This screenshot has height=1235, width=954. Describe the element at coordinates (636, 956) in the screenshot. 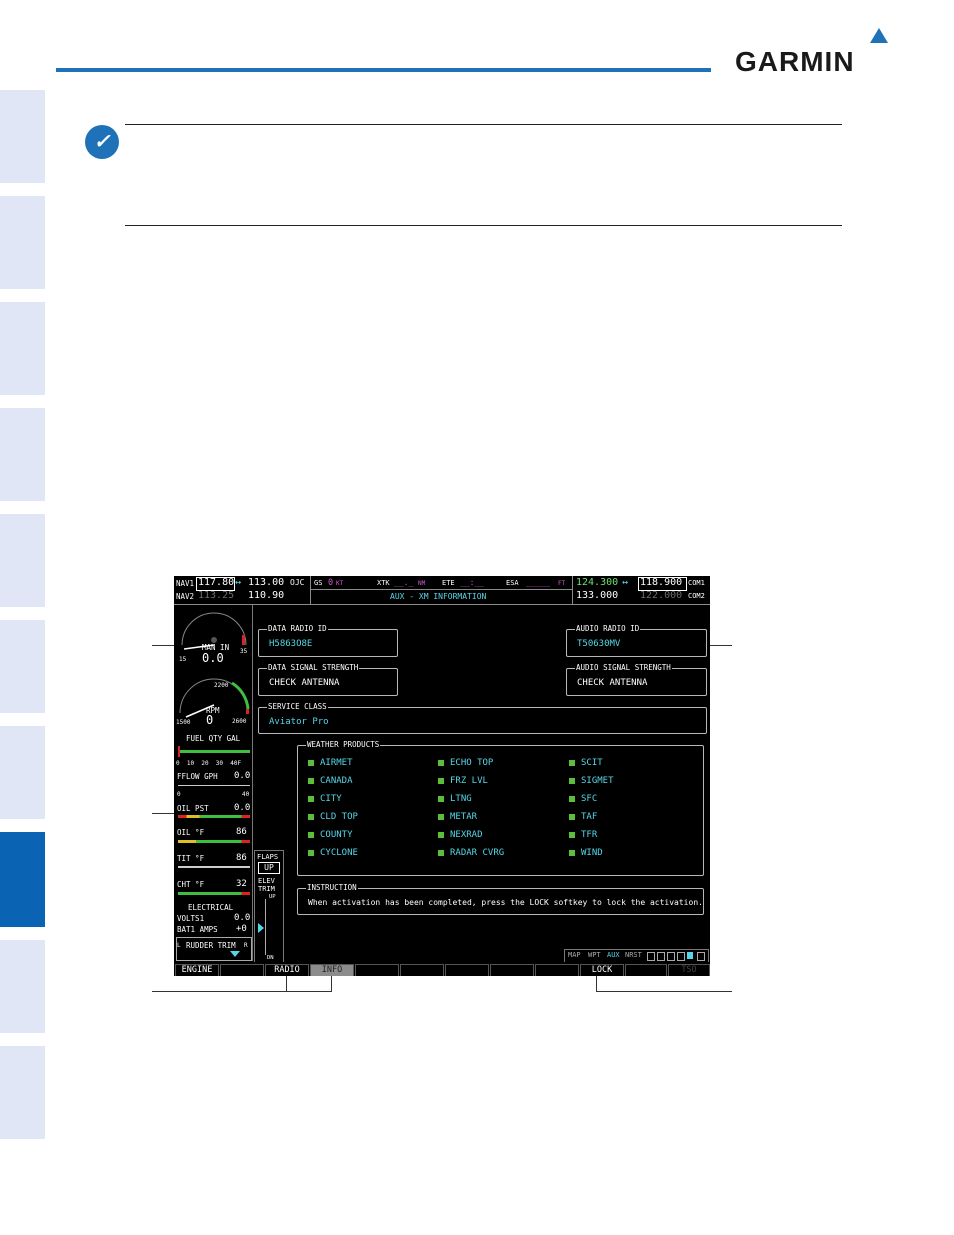

I see `page-group-indicator: MAP WPT AUX NRST` at that location.